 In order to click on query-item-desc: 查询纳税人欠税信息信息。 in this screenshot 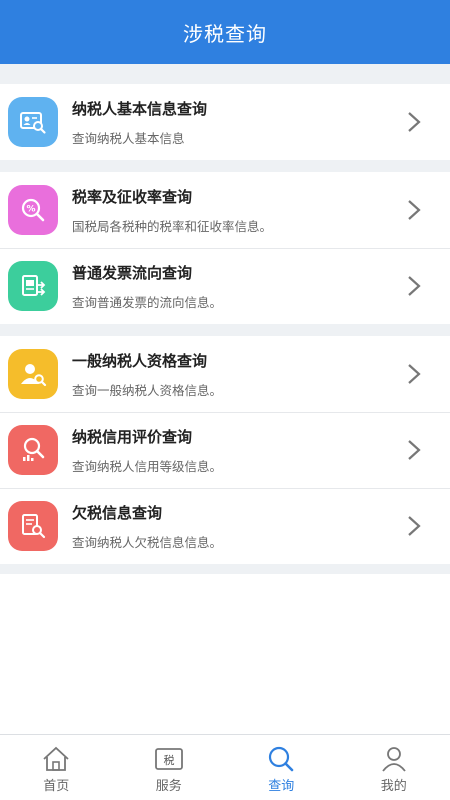, I will do `click(147, 542)`.